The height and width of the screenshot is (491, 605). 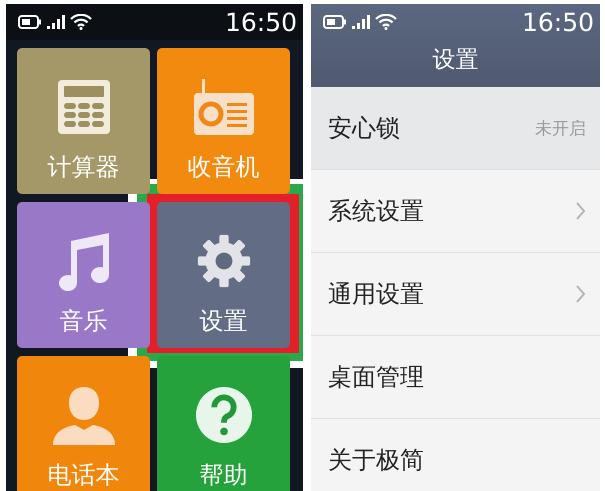 I want to click on app-tile: 计算器, so click(x=83, y=121).